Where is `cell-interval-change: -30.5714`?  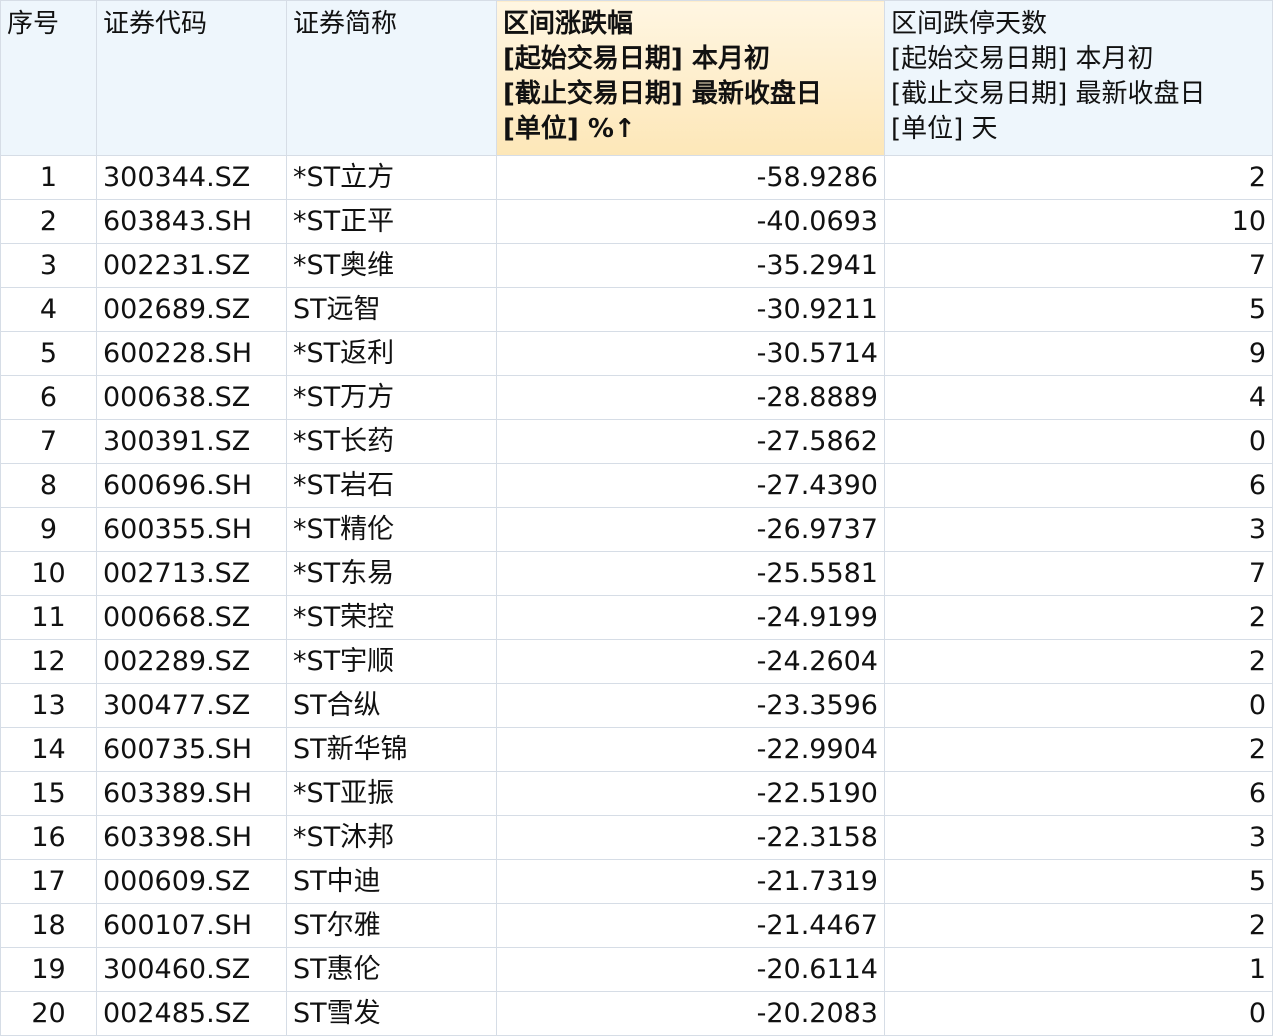 cell-interval-change: -30.5714 is located at coordinates (690, 353).